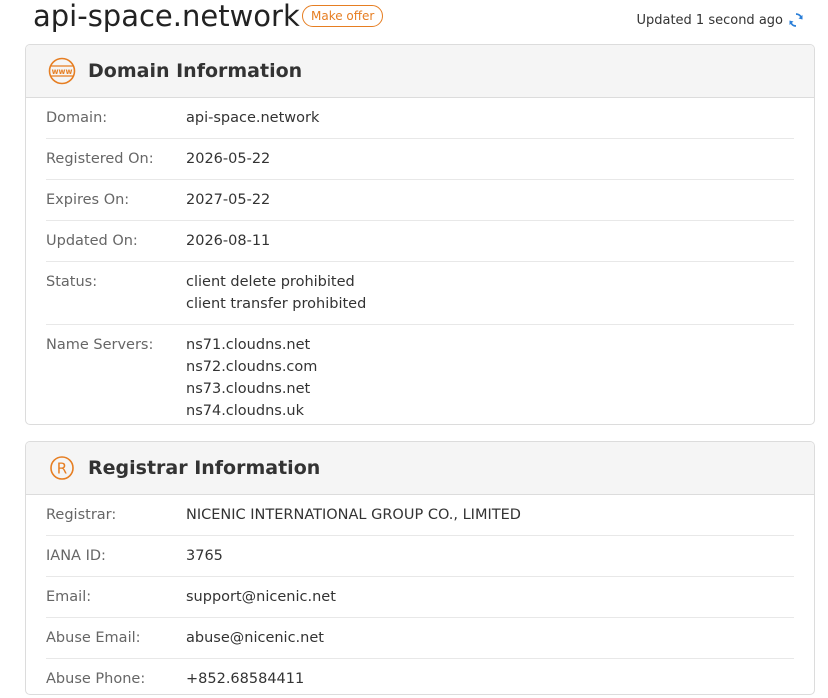  I want to click on abuse-phone-value: +852.68584411, so click(245, 679).